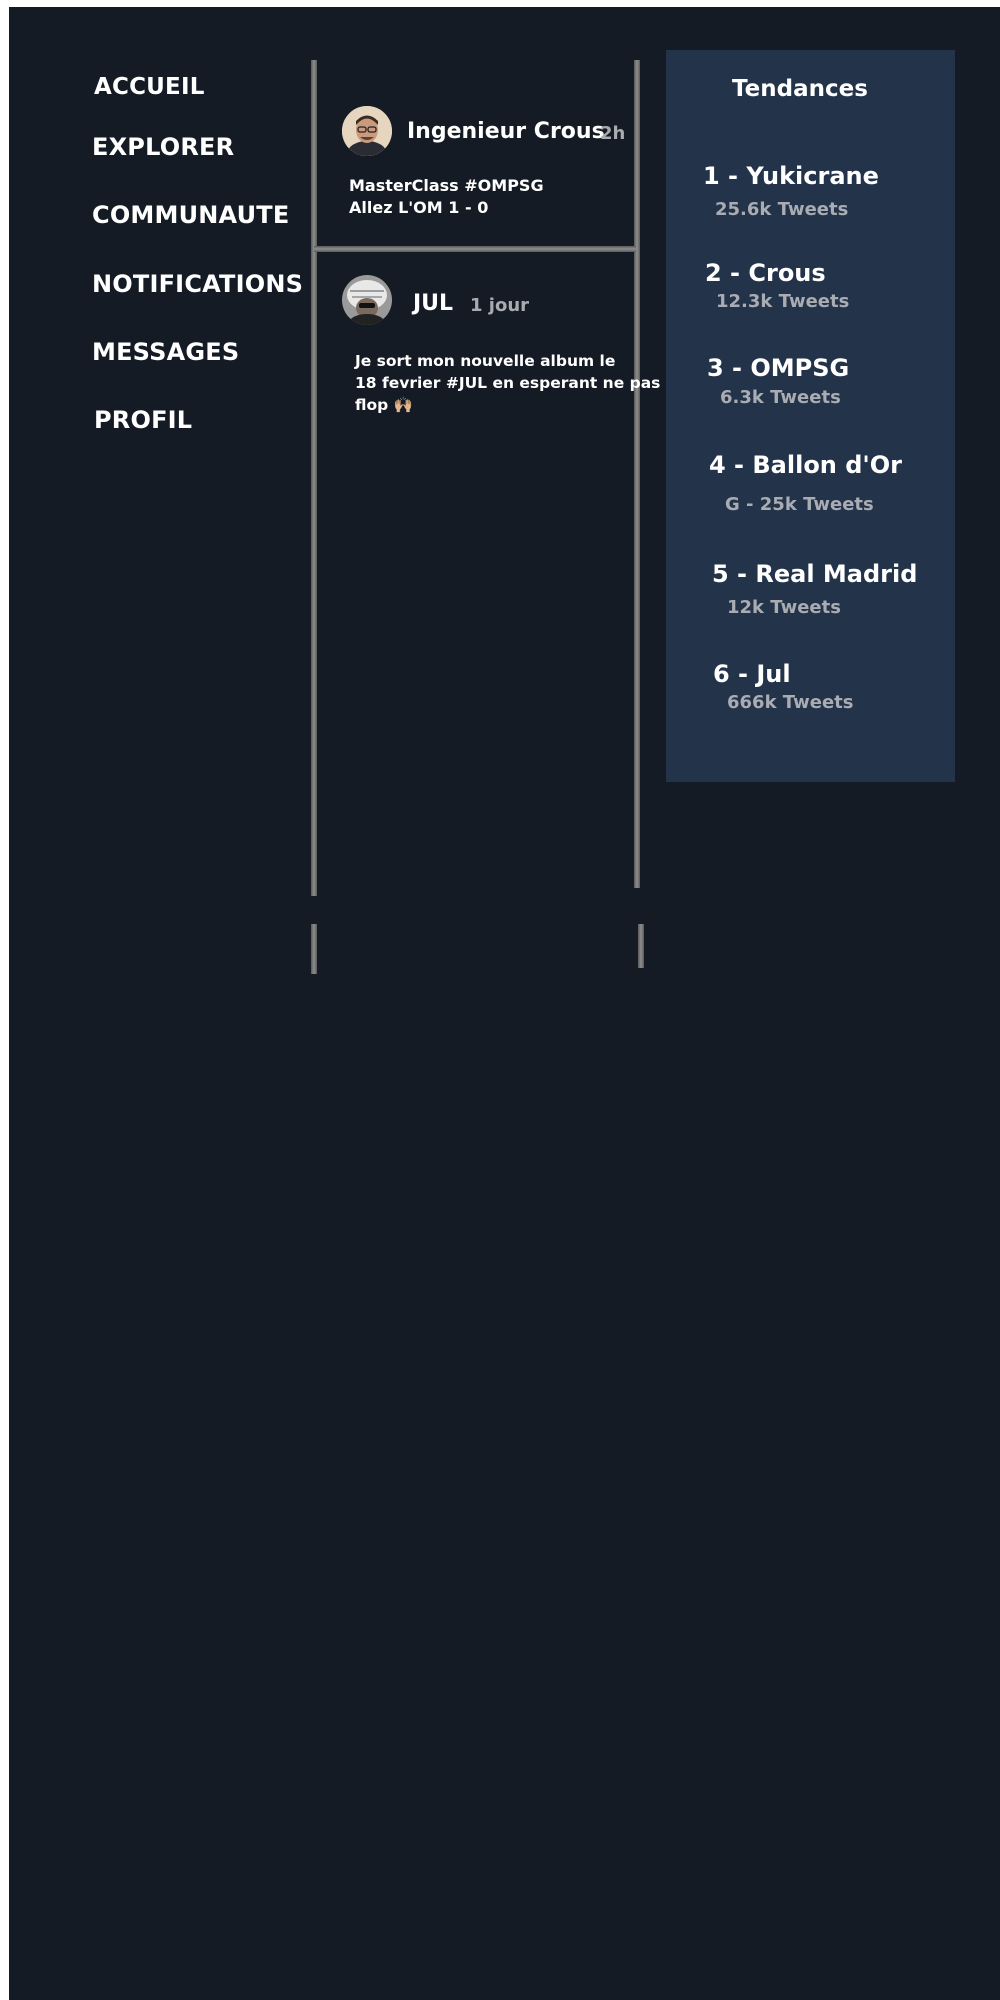 This screenshot has height=2000, width=1000. Describe the element at coordinates (163, 147) in the screenshot. I see `nav-explorer: EXPLORER` at that location.